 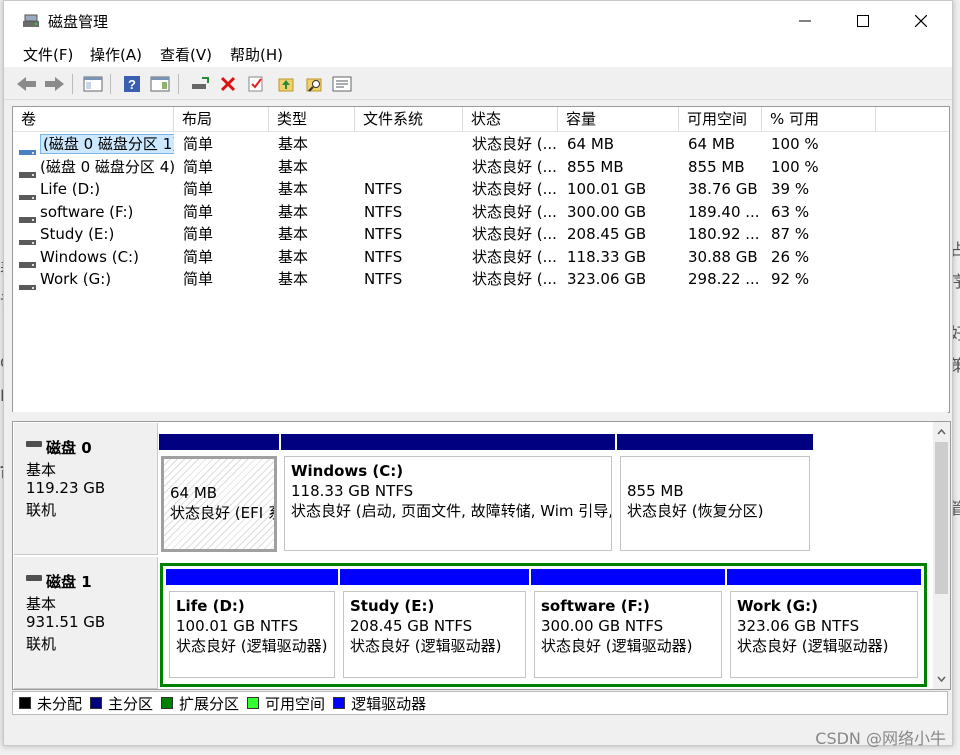 I want to click on volume-name-text: software (F:), so click(x=87, y=211).